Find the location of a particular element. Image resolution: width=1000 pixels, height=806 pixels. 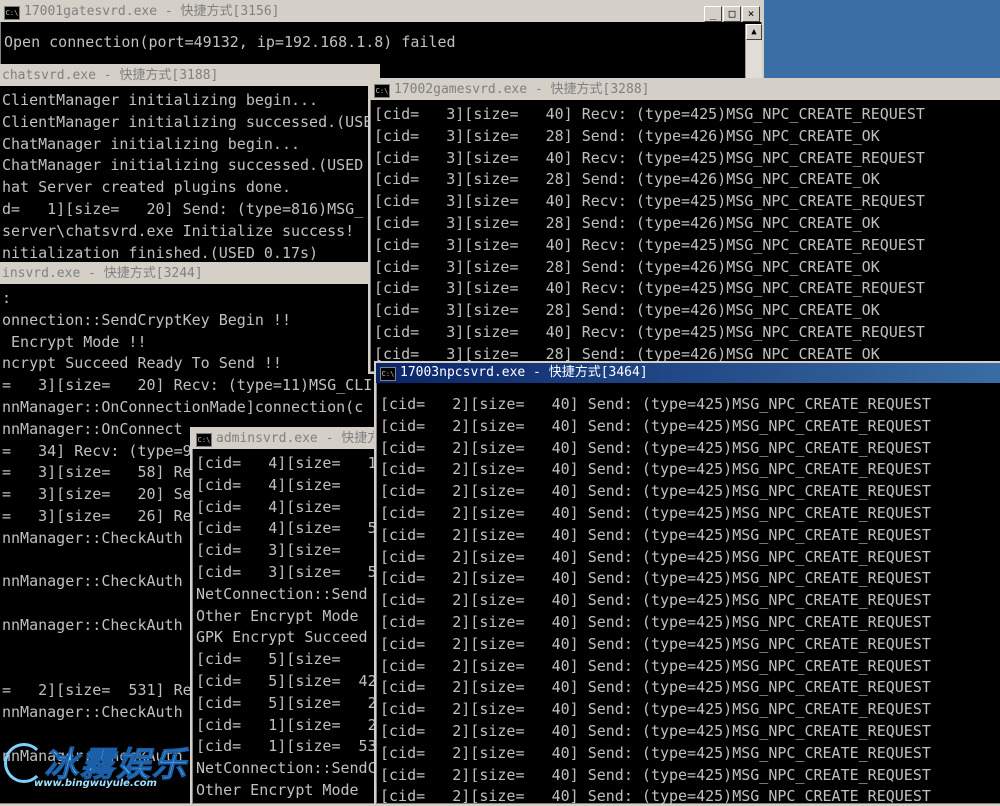

console-line: NetConnection::Send is located at coordinates (282, 593).